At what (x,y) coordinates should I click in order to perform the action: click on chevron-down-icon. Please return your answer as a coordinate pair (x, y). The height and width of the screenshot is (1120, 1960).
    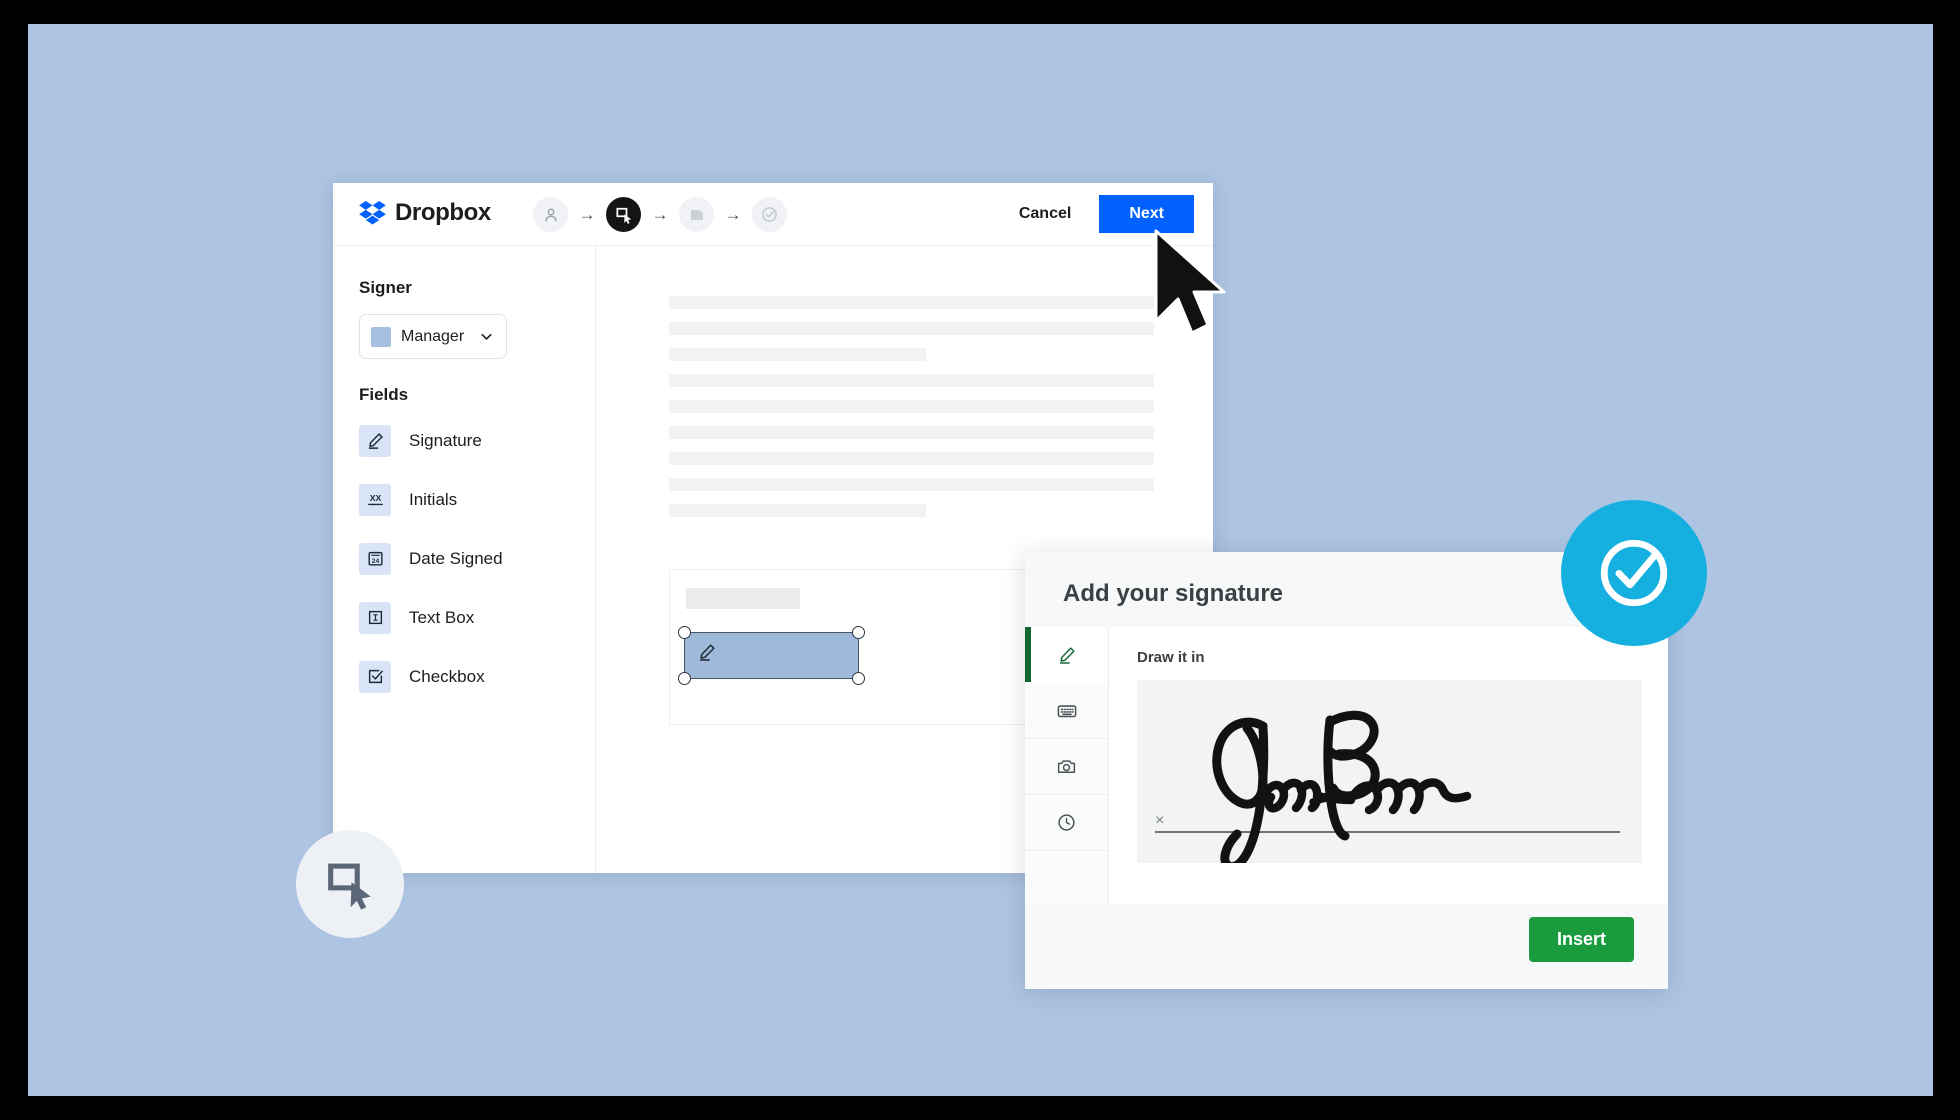
    Looking at the image, I should click on (486, 336).